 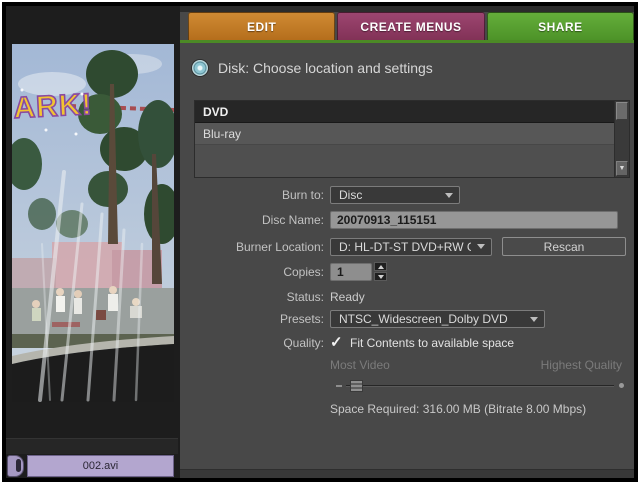 I want to click on tab-create-menus: CREATE MENUS, so click(x=411, y=26).